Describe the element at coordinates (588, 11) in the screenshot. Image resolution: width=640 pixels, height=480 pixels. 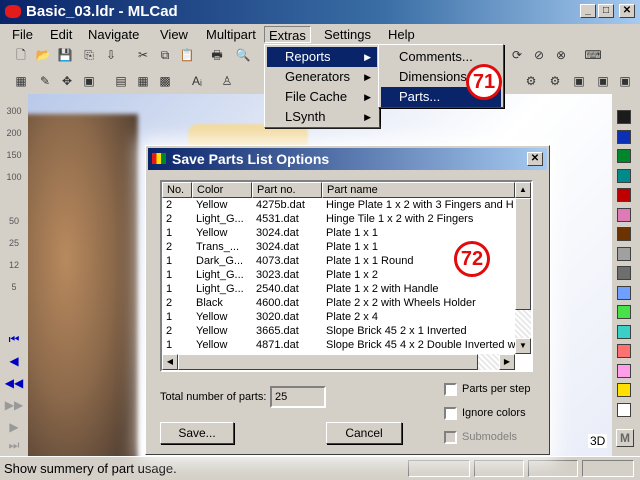
I see `minimize-button: _` at that location.